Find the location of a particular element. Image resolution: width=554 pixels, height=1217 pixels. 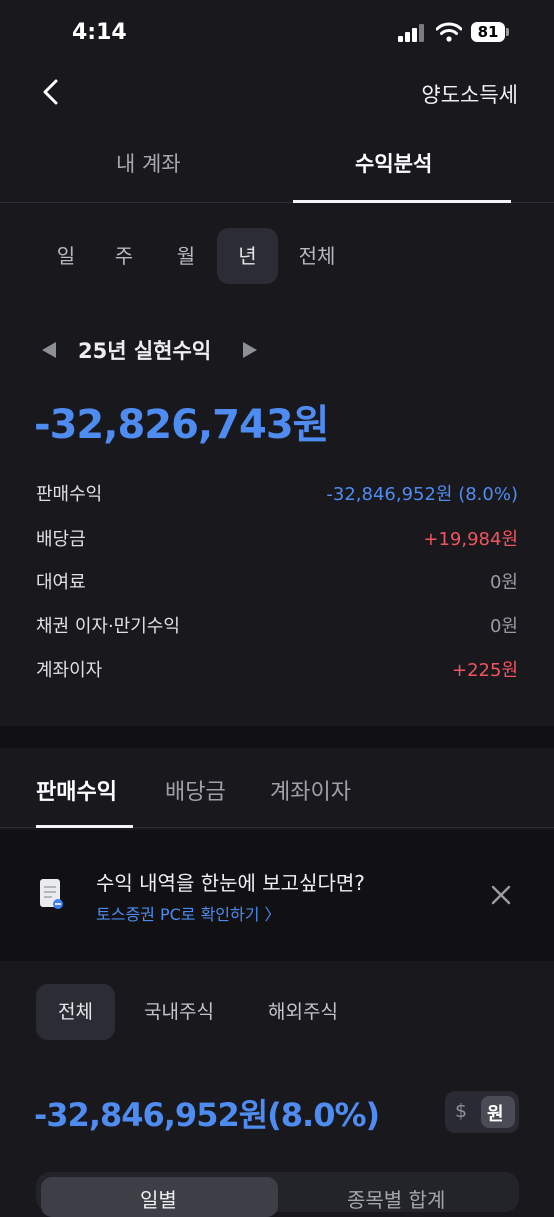

currency-won-option: 원 is located at coordinates (495, 1113).